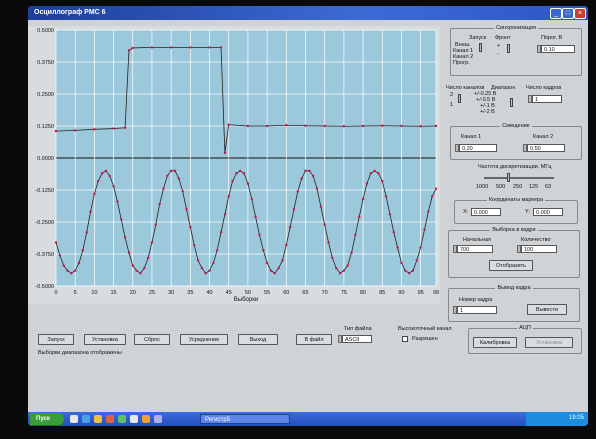  Describe the element at coordinates (487, 112) in the screenshot. I see `range-2: +/-2 В` at that location.